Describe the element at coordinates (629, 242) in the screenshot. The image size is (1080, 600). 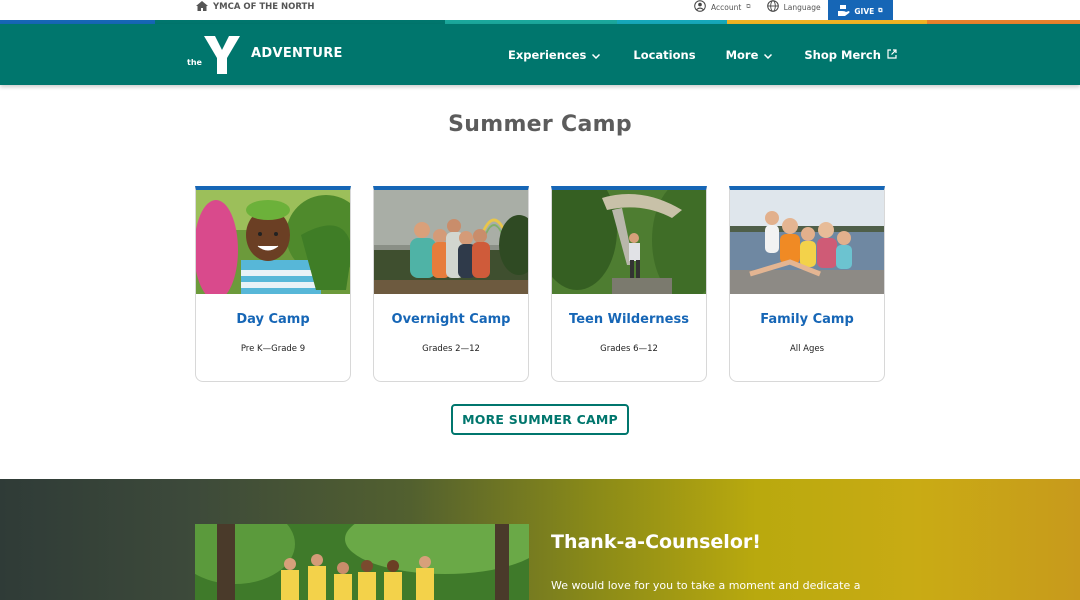
I see `teen-wilderness-photo` at that location.